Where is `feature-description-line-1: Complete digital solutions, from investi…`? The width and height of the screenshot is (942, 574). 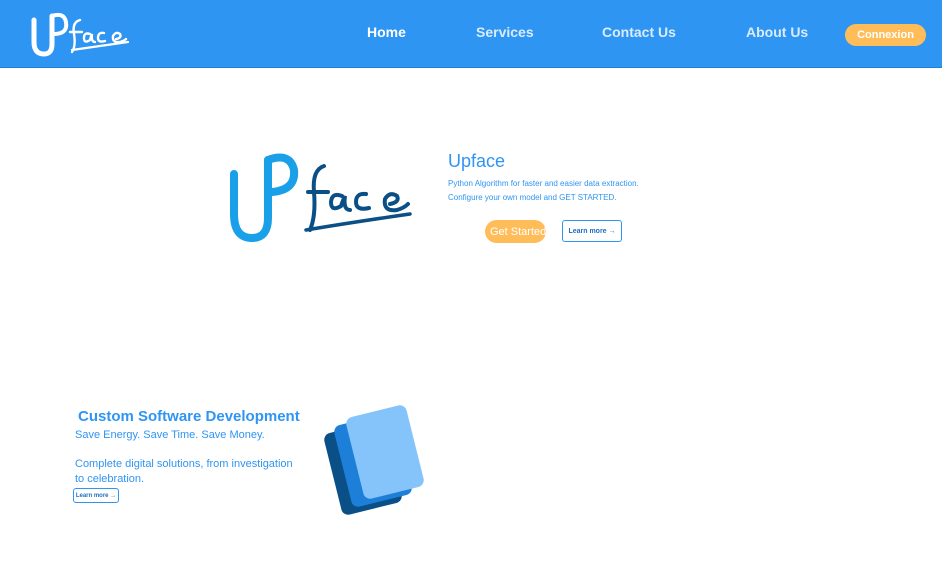 feature-description-line-1: Complete digital solutions, from investi… is located at coordinates (184, 464).